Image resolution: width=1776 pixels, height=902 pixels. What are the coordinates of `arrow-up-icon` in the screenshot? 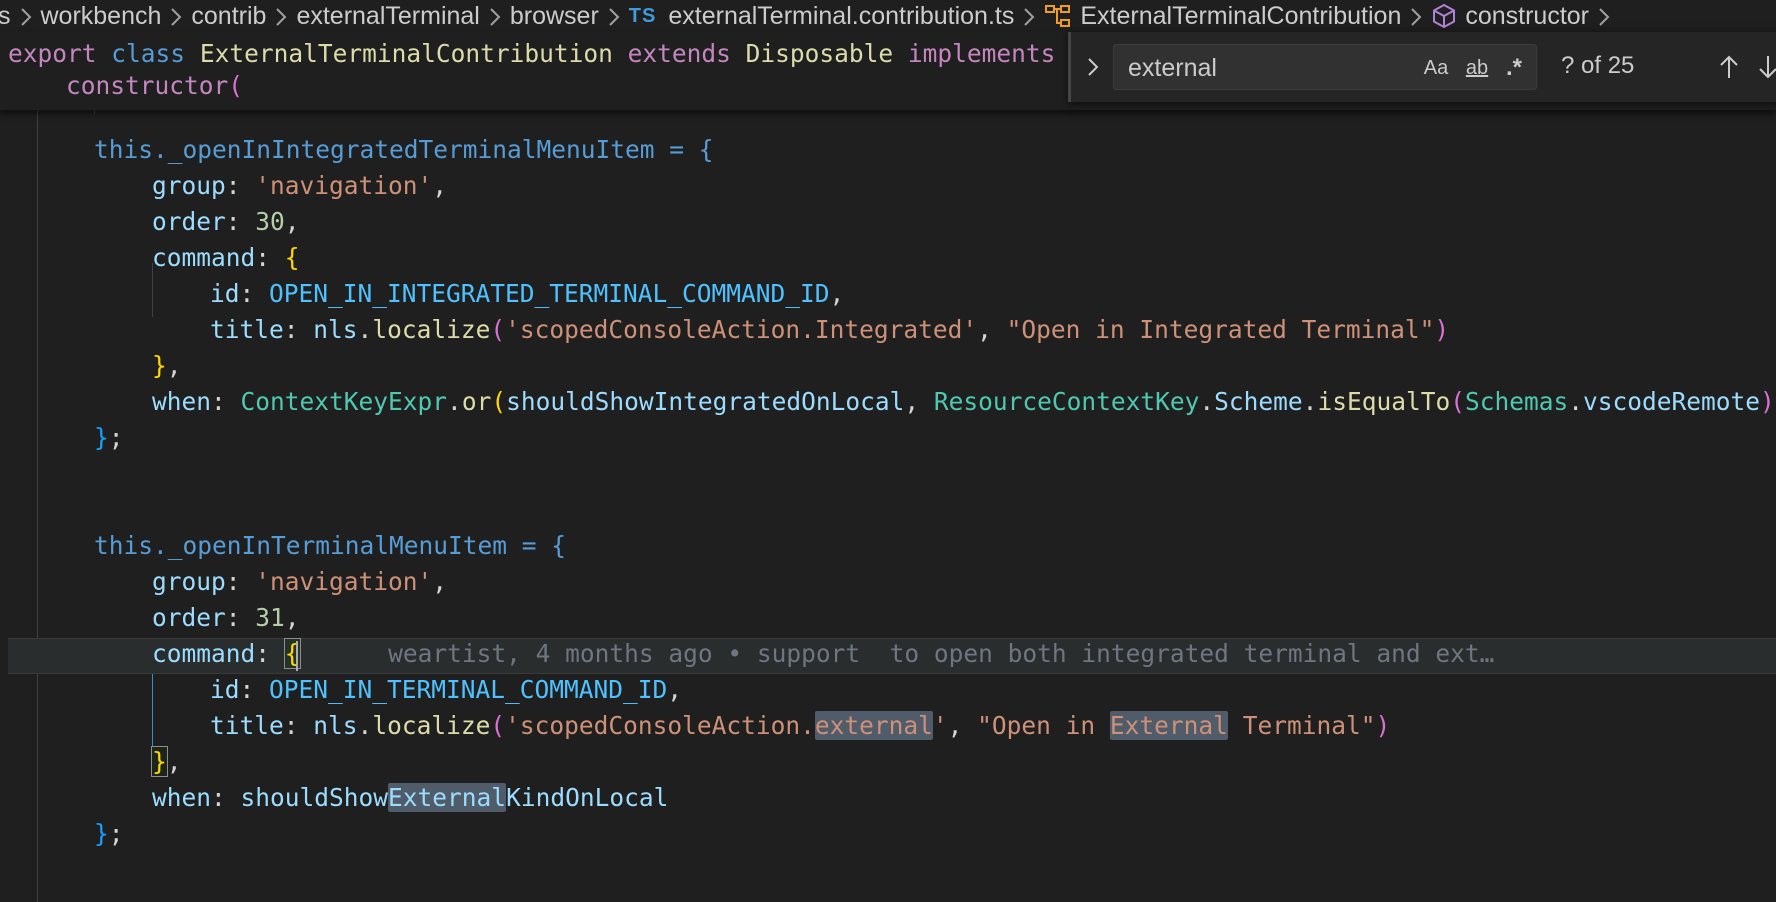 It's located at (1729, 66).